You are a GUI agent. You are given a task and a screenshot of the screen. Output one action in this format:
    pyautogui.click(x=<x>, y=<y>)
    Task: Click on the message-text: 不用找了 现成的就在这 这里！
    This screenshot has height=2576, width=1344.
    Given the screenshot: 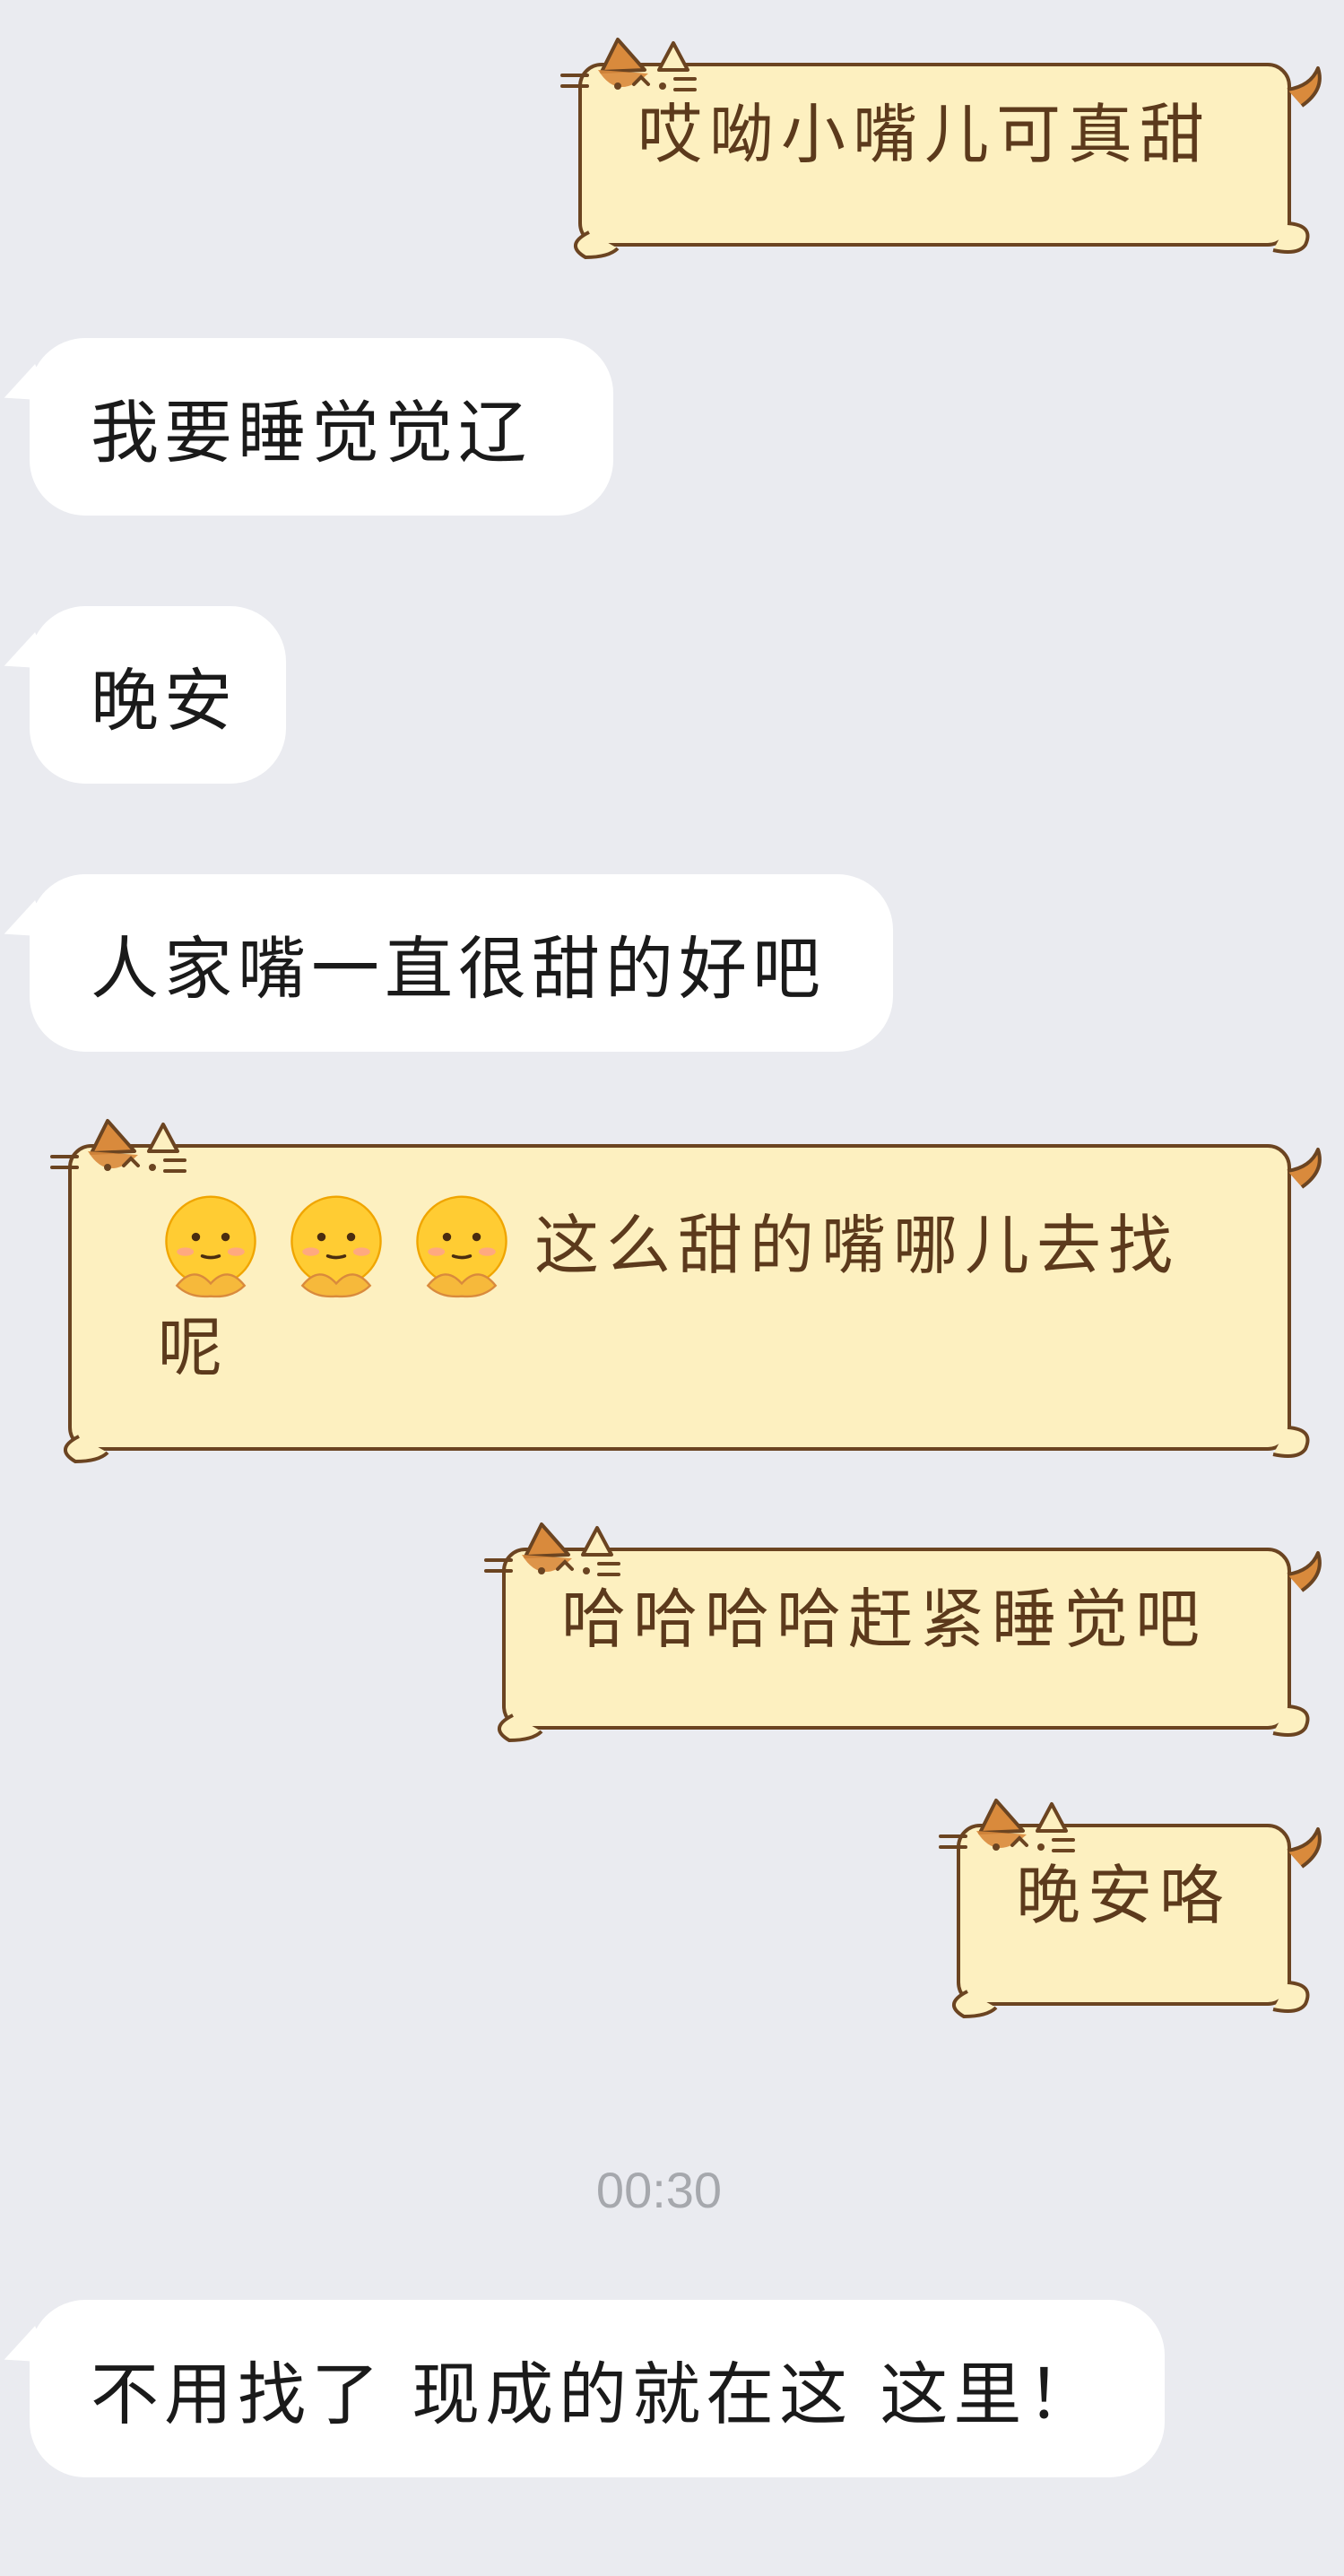 What is the action you would take?
    pyautogui.click(x=596, y=2394)
    